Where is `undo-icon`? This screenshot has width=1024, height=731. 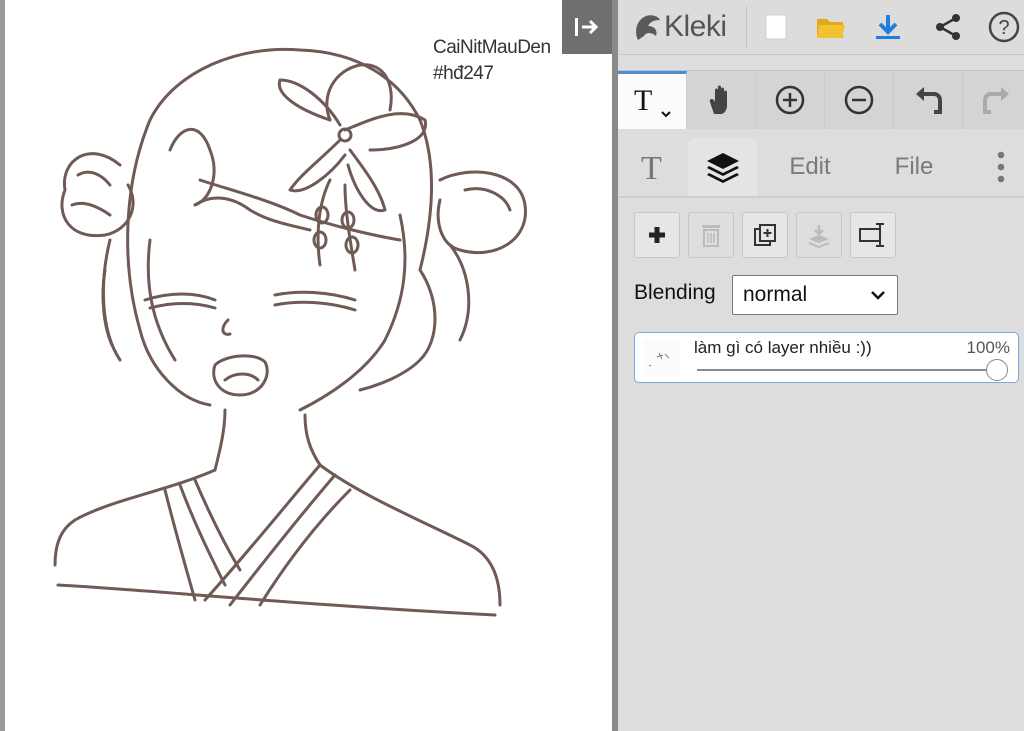
undo-icon is located at coordinates (929, 100).